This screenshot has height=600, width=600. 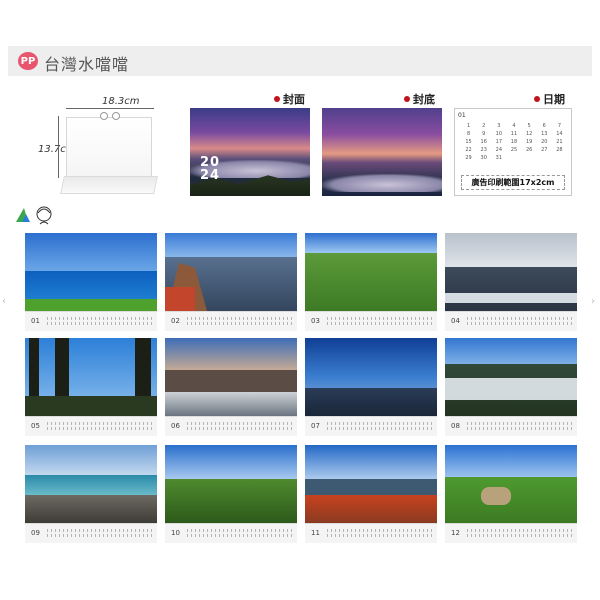 I want to click on month-date-strip: 02, so click(x=231, y=321).